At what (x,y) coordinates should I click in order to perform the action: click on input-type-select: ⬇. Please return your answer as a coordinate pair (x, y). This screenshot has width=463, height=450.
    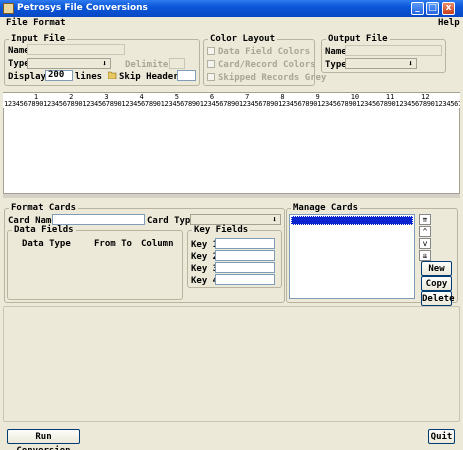
    Looking at the image, I should click on (69, 63).